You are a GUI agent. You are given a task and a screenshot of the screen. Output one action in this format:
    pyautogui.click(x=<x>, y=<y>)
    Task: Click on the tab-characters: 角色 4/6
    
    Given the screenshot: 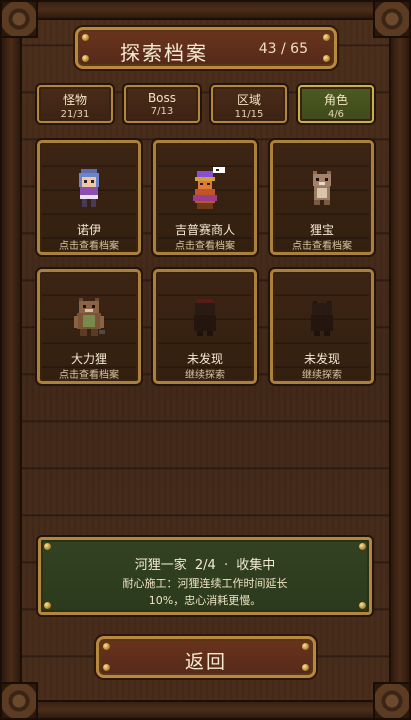 What is the action you would take?
    pyautogui.click(x=336, y=104)
    